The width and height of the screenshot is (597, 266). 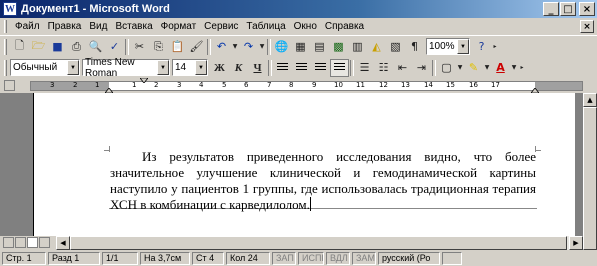 I want to click on status-trk: ИСПР, so click(x=311, y=258).